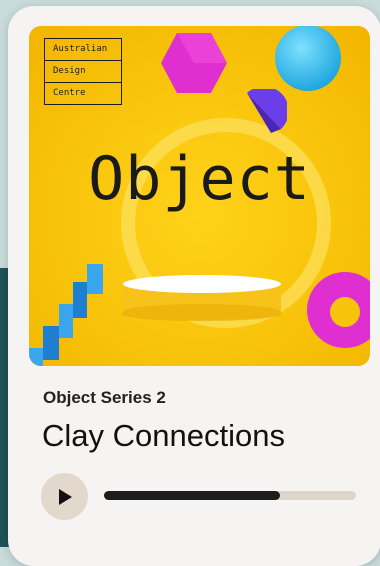  What do you see at coordinates (104, 397) in the screenshot?
I see `series-label: Object Series 2` at bounding box center [104, 397].